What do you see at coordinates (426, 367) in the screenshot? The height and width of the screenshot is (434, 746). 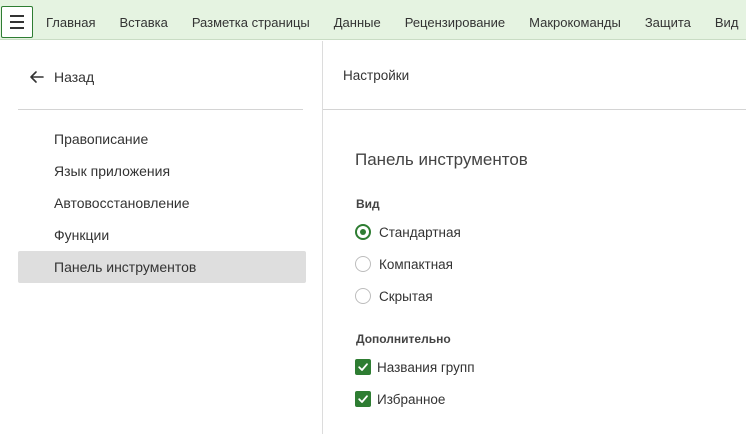 I see `checkbox-label: Названия групп` at bounding box center [426, 367].